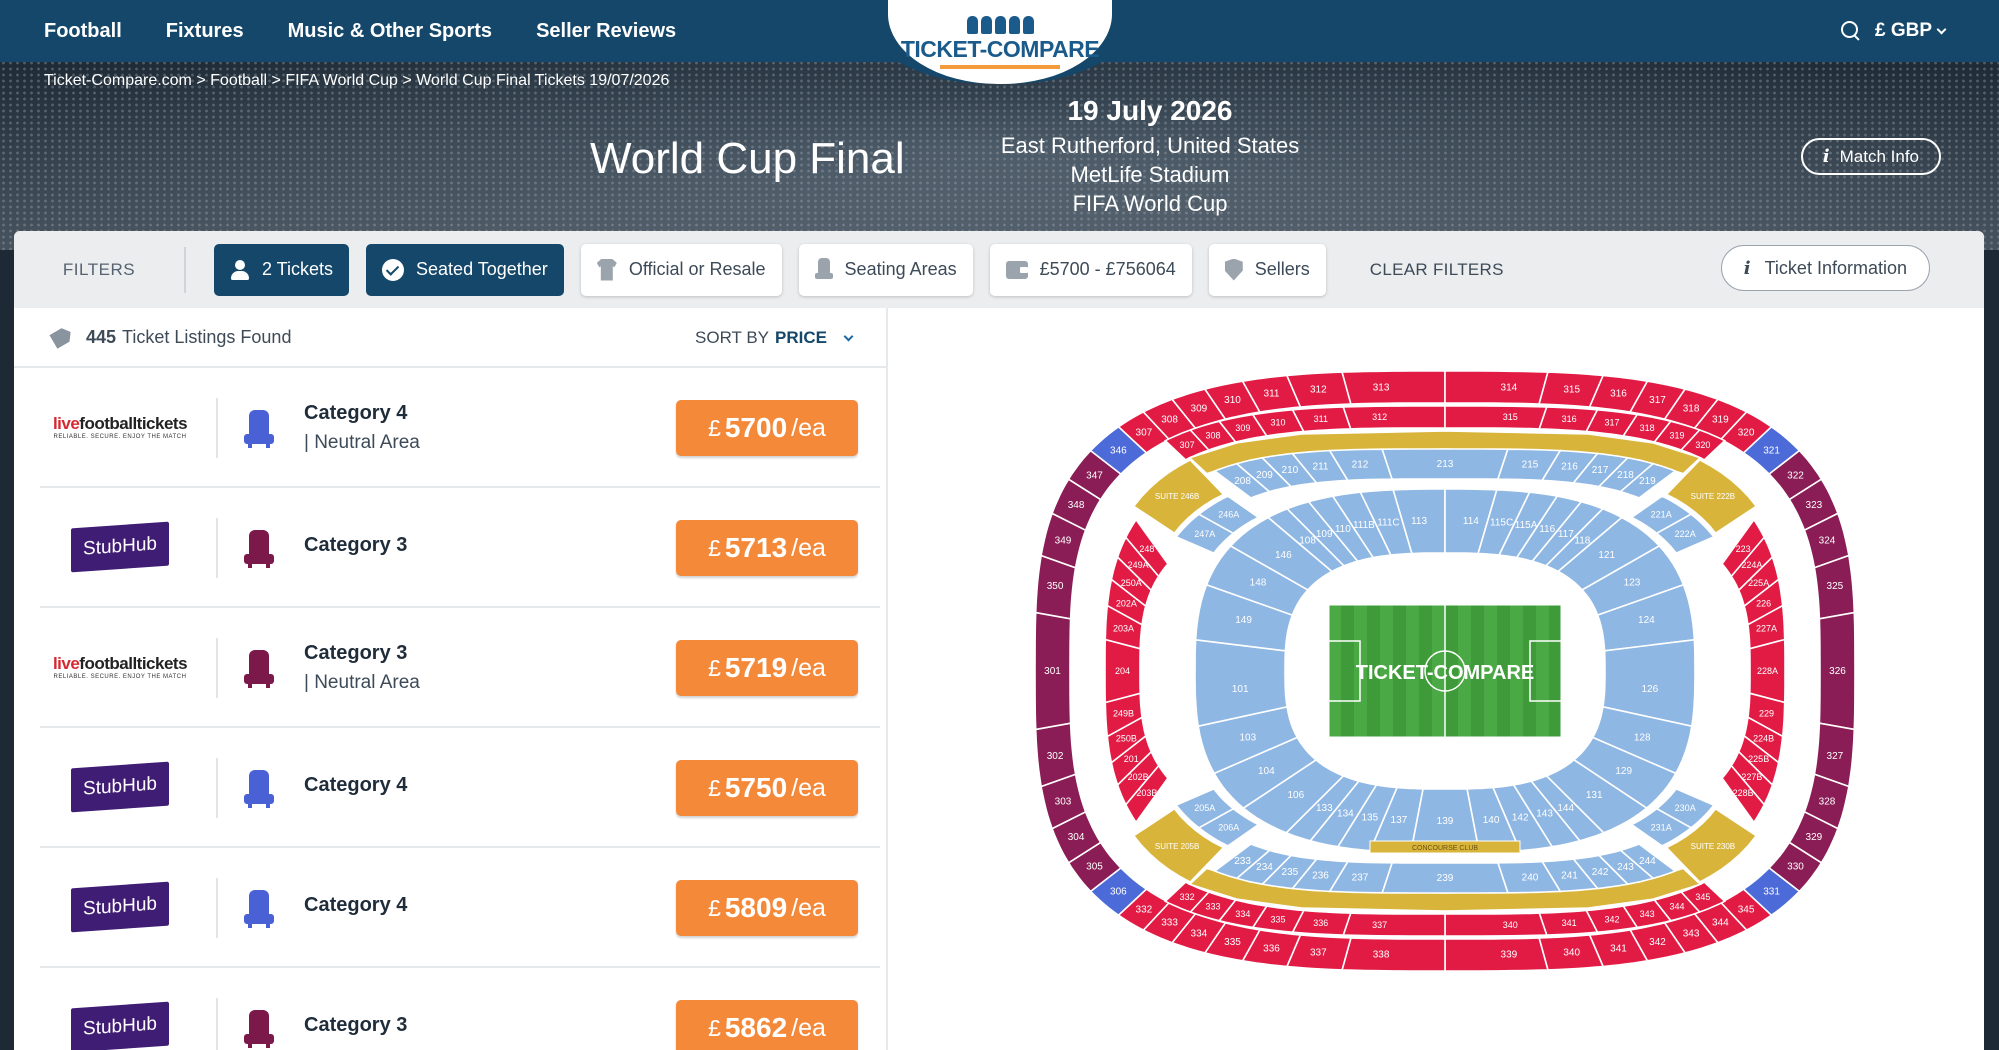 The height and width of the screenshot is (1050, 1999). I want to click on listing-row: StubHub Category 4 £ 5750 /ea, so click(460, 788).